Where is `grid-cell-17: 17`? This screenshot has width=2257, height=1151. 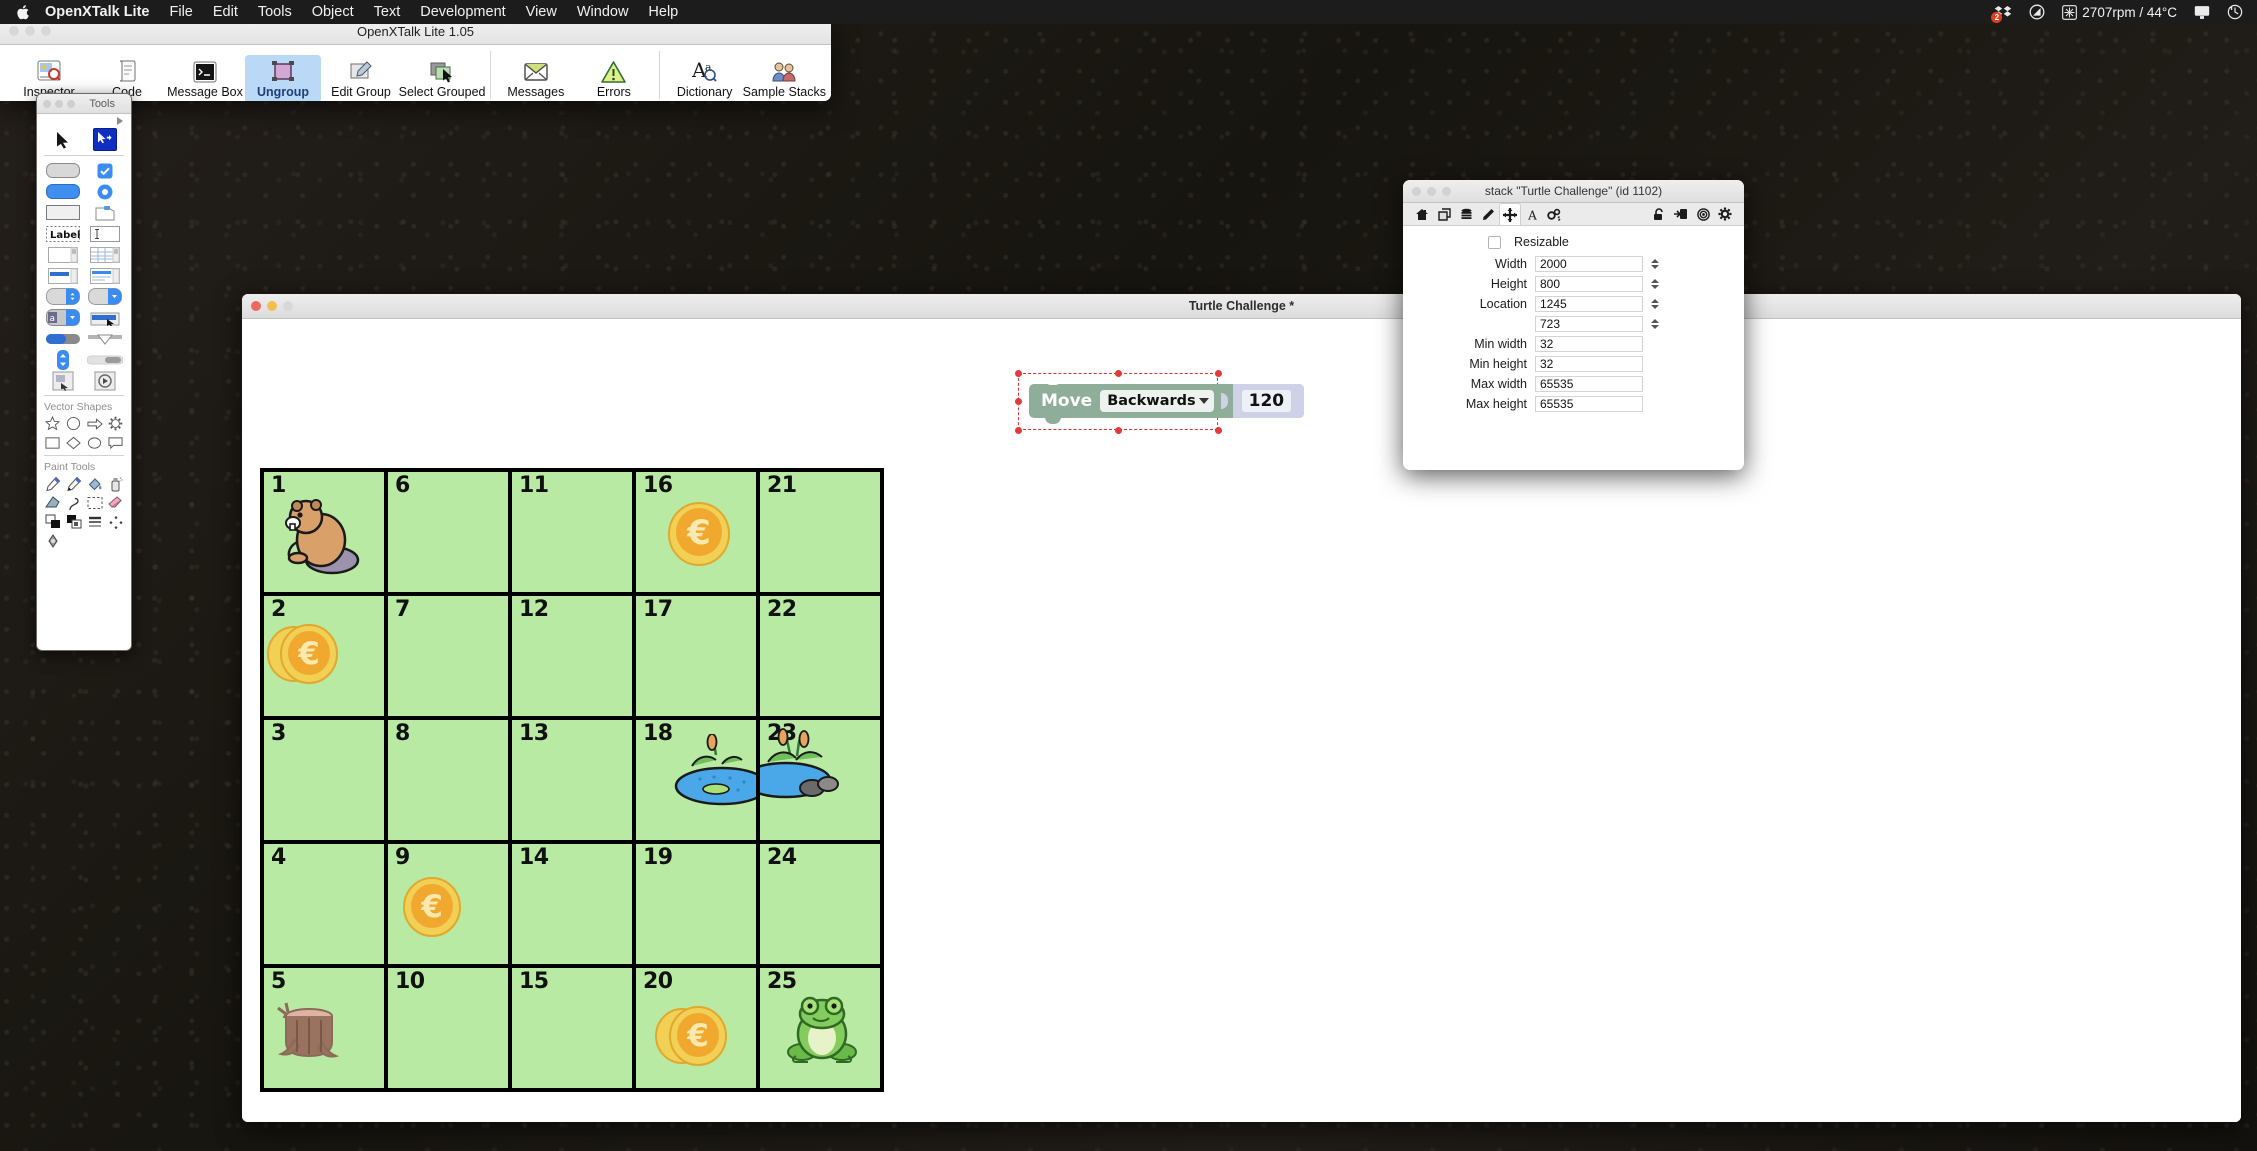
grid-cell-17: 17 is located at coordinates (696, 656).